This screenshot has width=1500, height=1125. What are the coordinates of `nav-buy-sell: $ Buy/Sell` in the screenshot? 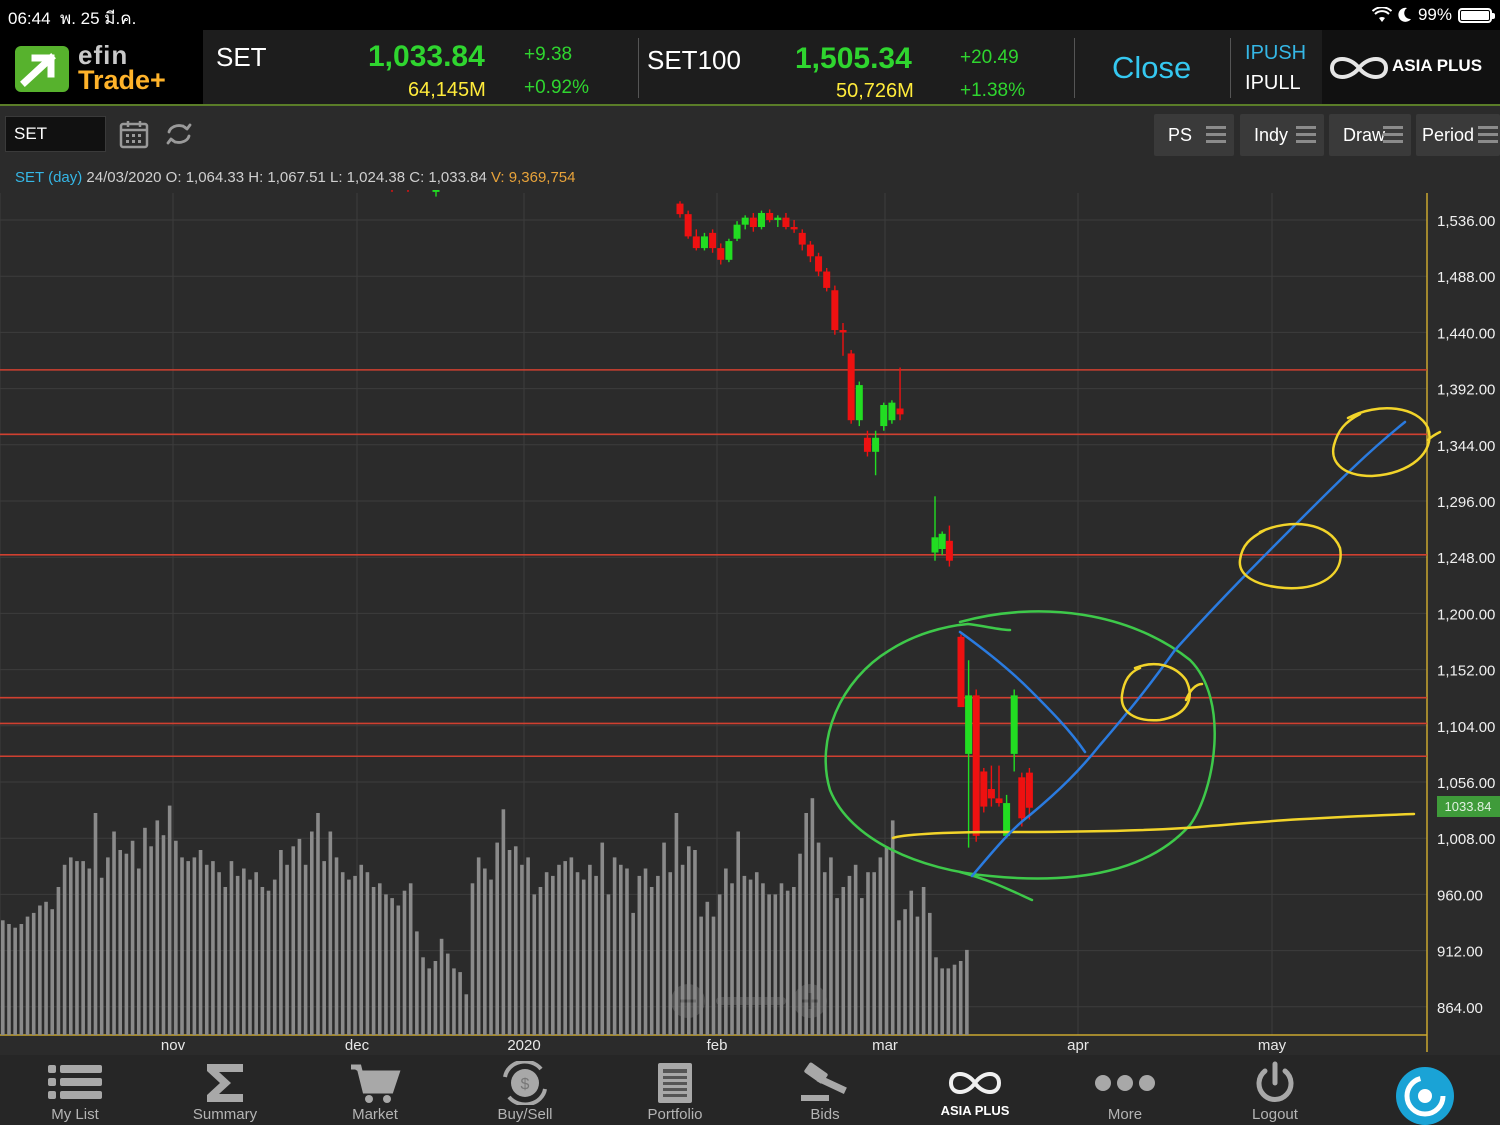 It's located at (525, 1090).